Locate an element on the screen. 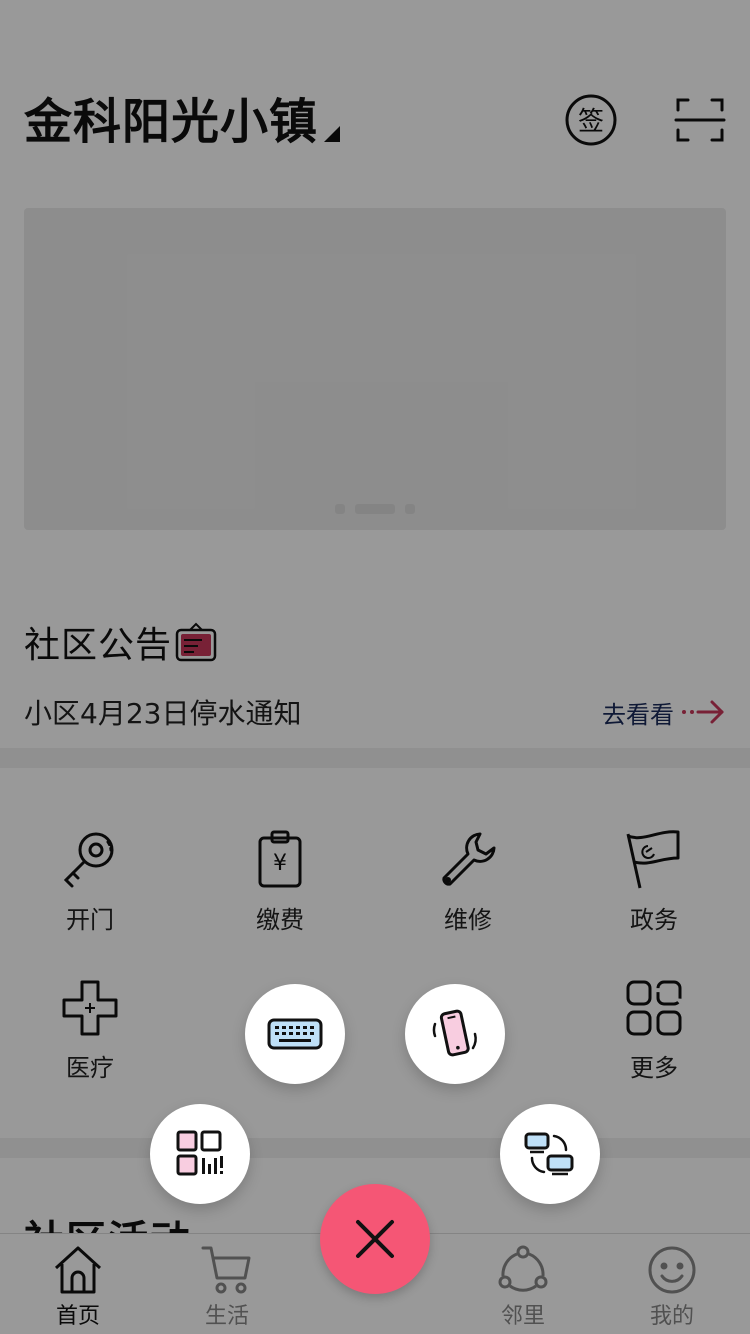 The height and width of the screenshot is (1334, 750). fab-close-button is located at coordinates (375, 1239).